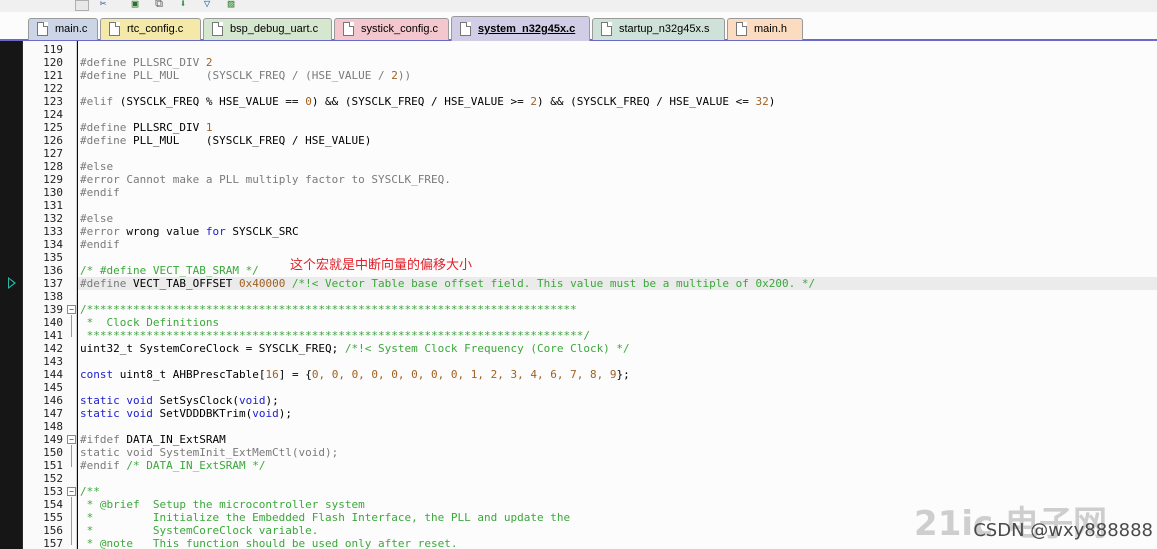 The image size is (1157, 549). Describe the element at coordinates (771, 29) in the screenshot. I see `tab-label: main.h` at that location.